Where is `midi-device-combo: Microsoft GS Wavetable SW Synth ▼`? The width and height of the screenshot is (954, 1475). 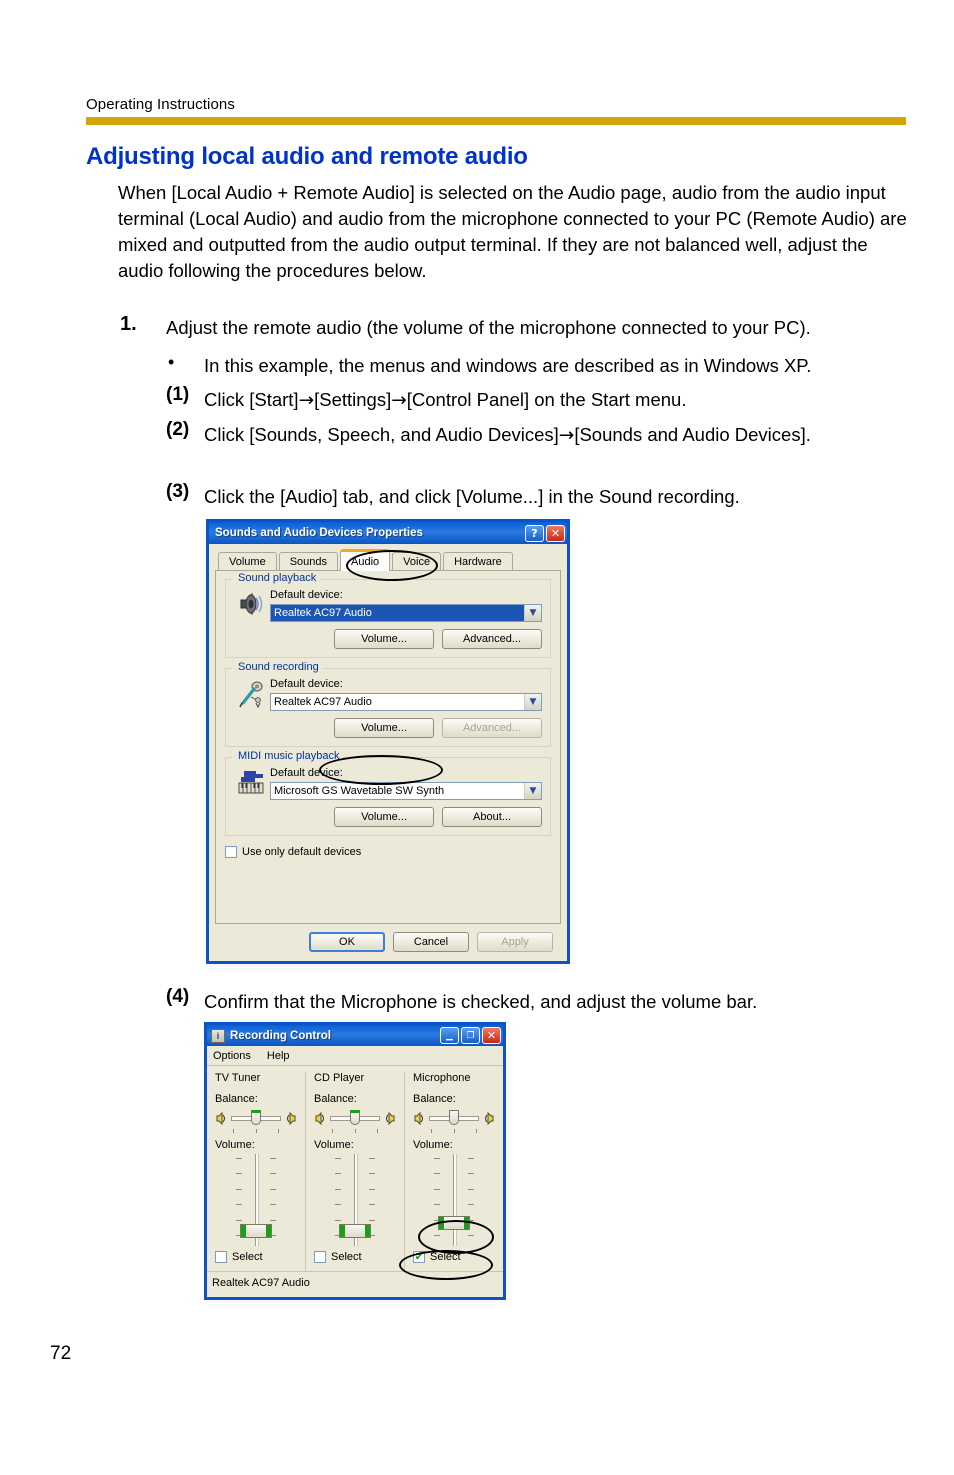
midi-device-combo: Microsoft GS Wavetable SW Synth ▼ is located at coordinates (406, 791).